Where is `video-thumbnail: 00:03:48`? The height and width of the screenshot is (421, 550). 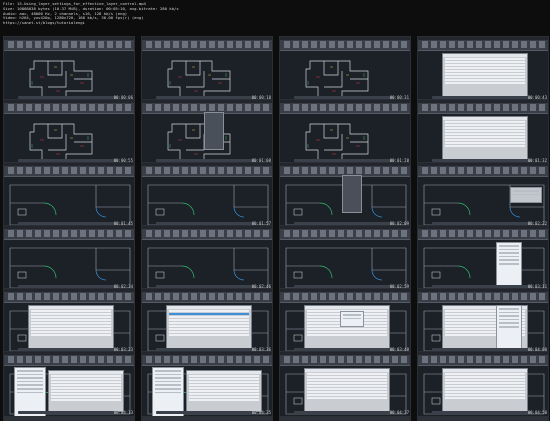 video-thumbnail: 00:03:48 is located at coordinates (345, 323).